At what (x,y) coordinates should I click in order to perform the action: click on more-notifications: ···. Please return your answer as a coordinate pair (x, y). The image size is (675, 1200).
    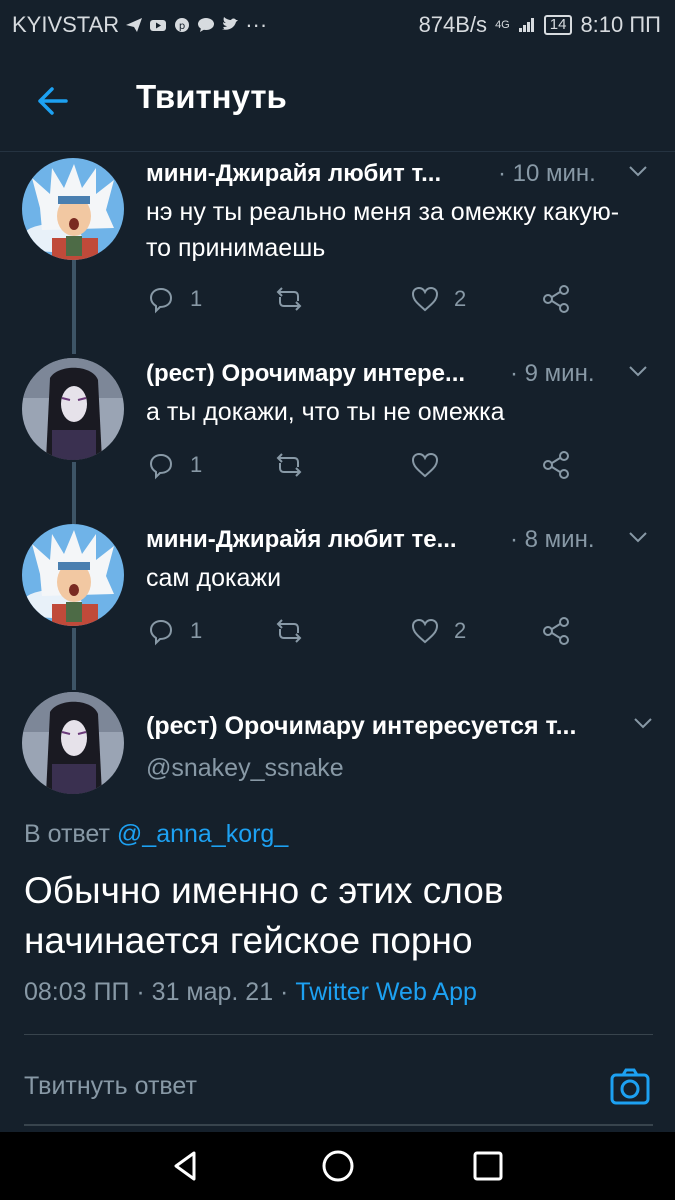
    Looking at the image, I should click on (256, 24).